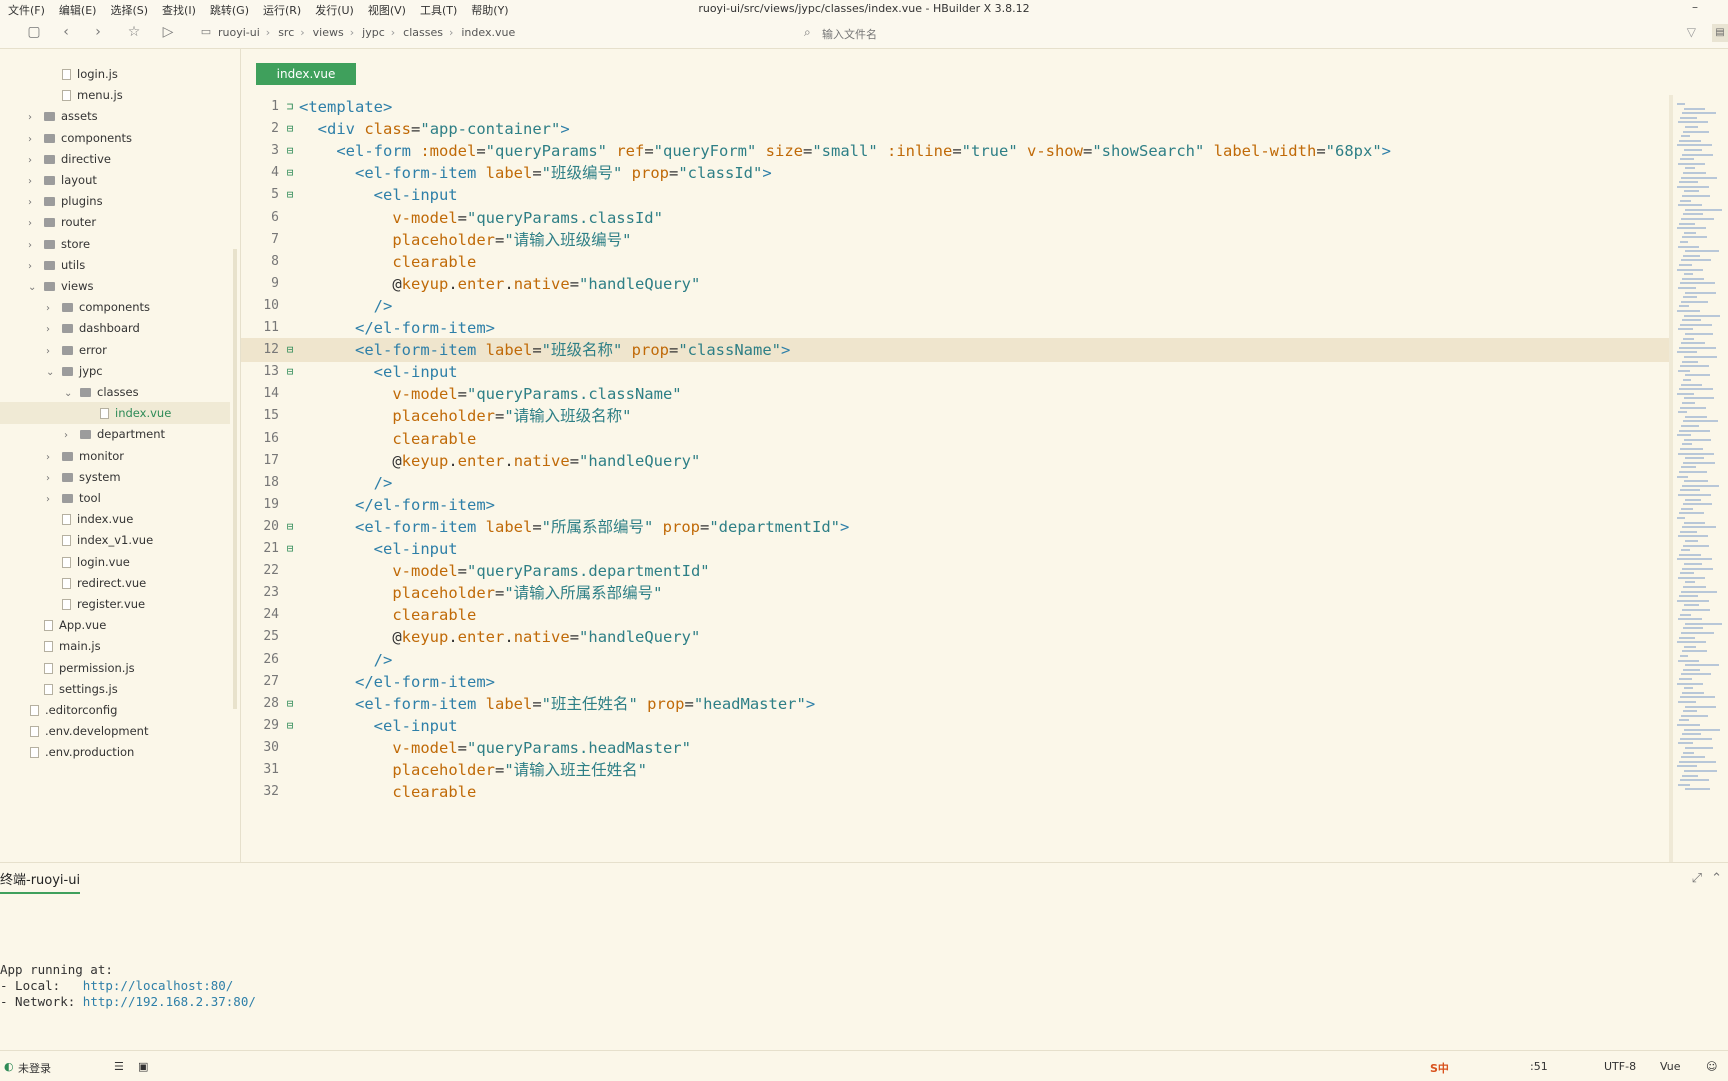 This screenshot has height=1081, width=1728. What do you see at coordinates (328, 32) in the screenshot?
I see `breadcrumb-item: views` at bounding box center [328, 32].